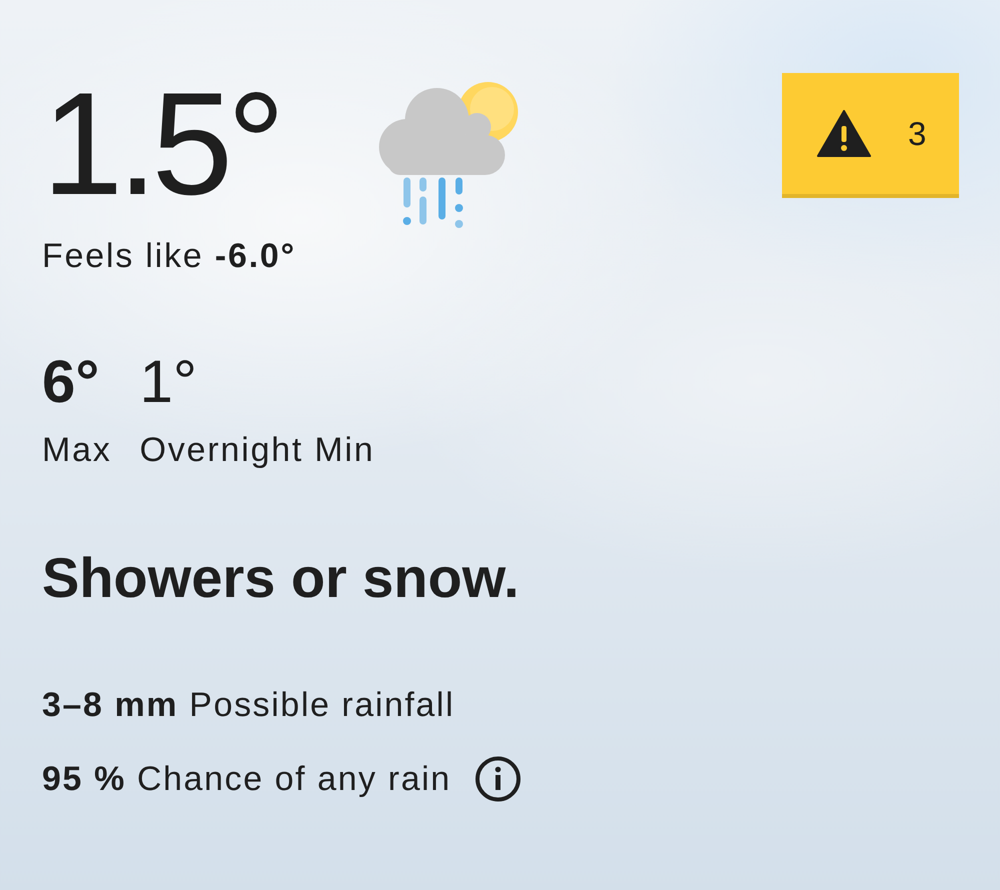 Image resolution: width=1000 pixels, height=890 pixels. Describe the element at coordinates (247, 779) in the screenshot. I see `rain-chance-text: 95 % Chance of any rain` at that location.